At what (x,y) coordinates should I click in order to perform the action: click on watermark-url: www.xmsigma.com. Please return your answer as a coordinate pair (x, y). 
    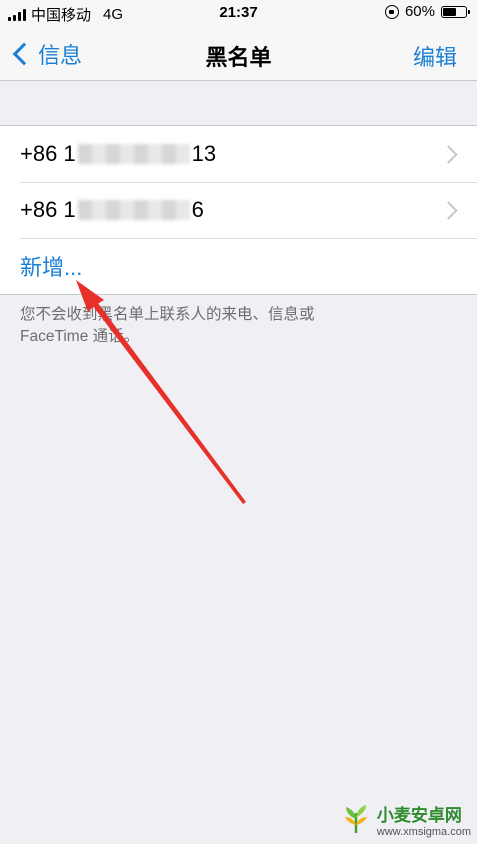
    Looking at the image, I should click on (423, 832).